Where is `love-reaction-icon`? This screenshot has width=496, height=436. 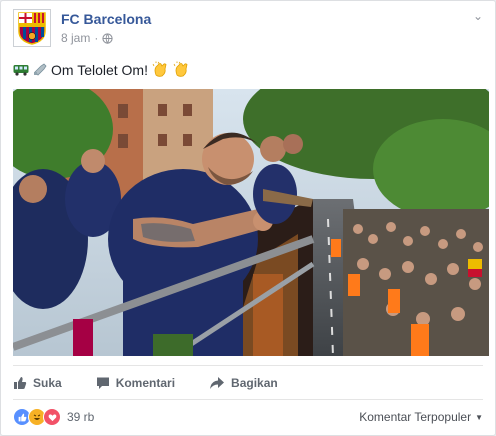 love-reaction-icon is located at coordinates (52, 417).